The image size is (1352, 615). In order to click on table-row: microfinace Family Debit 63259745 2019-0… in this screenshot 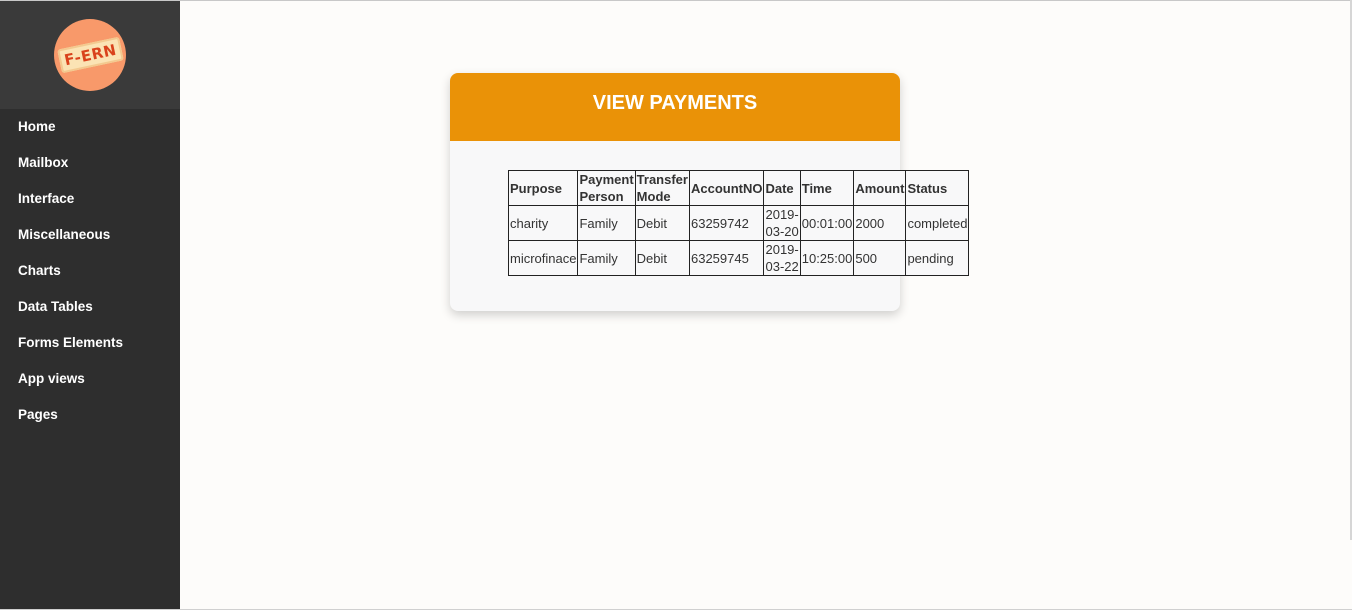, I will do `click(738, 258)`.